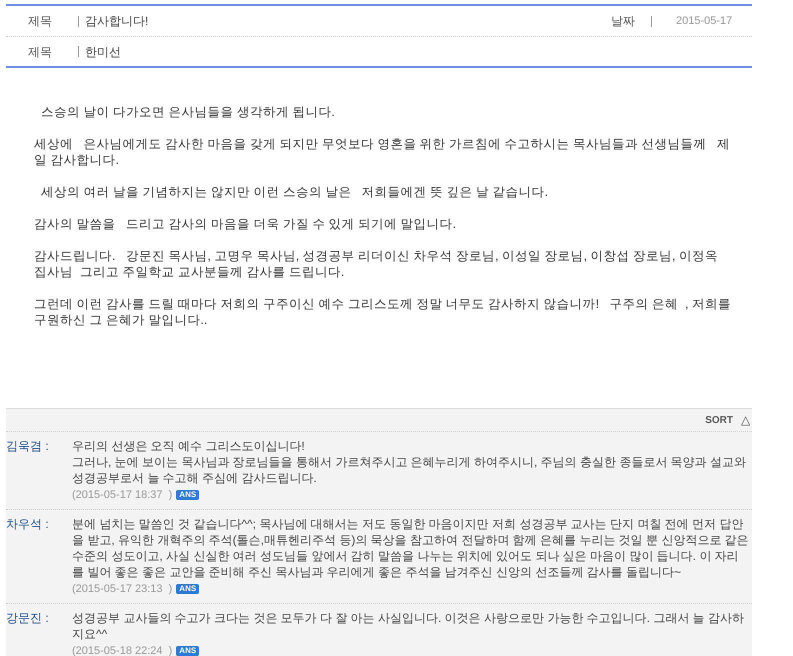  What do you see at coordinates (246, 224) in the screenshot?
I see `body-paragraph: 감사의 말씀을 드리고 감사의 마음을 더욱 가질 수 있게 되기에 말입니다.` at bounding box center [246, 224].